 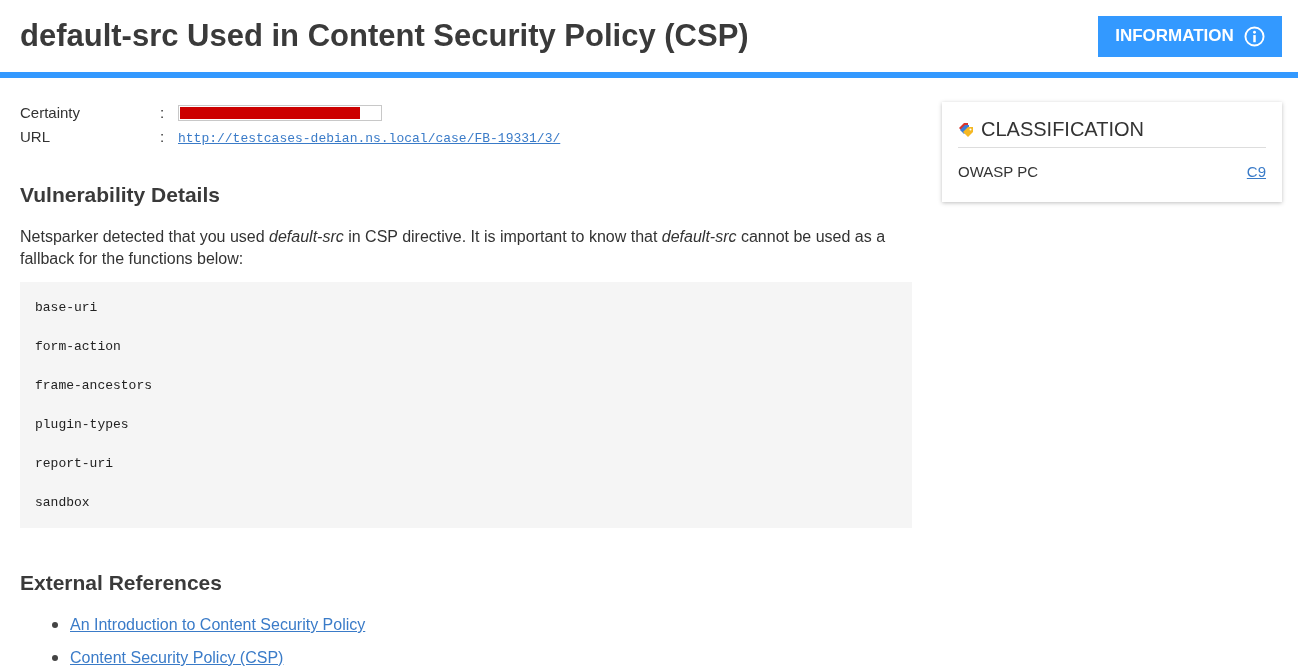 What do you see at coordinates (384, 36) in the screenshot?
I see `page-title: default-src Used in Content Security Policy (CSP)` at bounding box center [384, 36].